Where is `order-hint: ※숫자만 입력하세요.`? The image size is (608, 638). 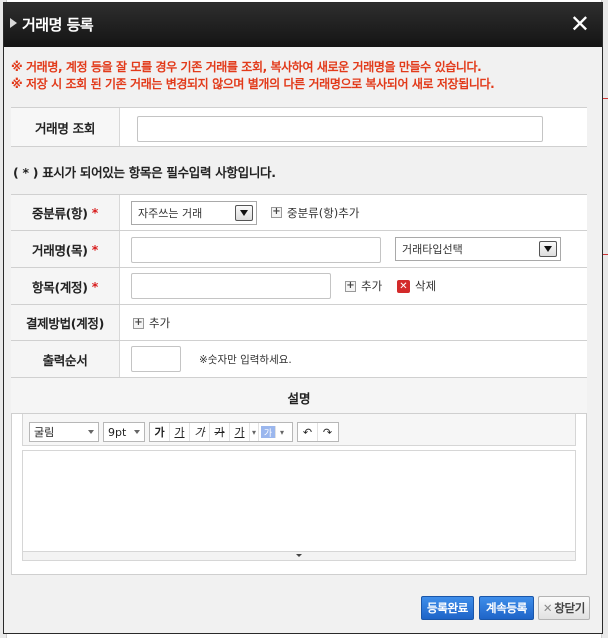 order-hint: ※숫자만 입력하세요. is located at coordinates (245, 360).